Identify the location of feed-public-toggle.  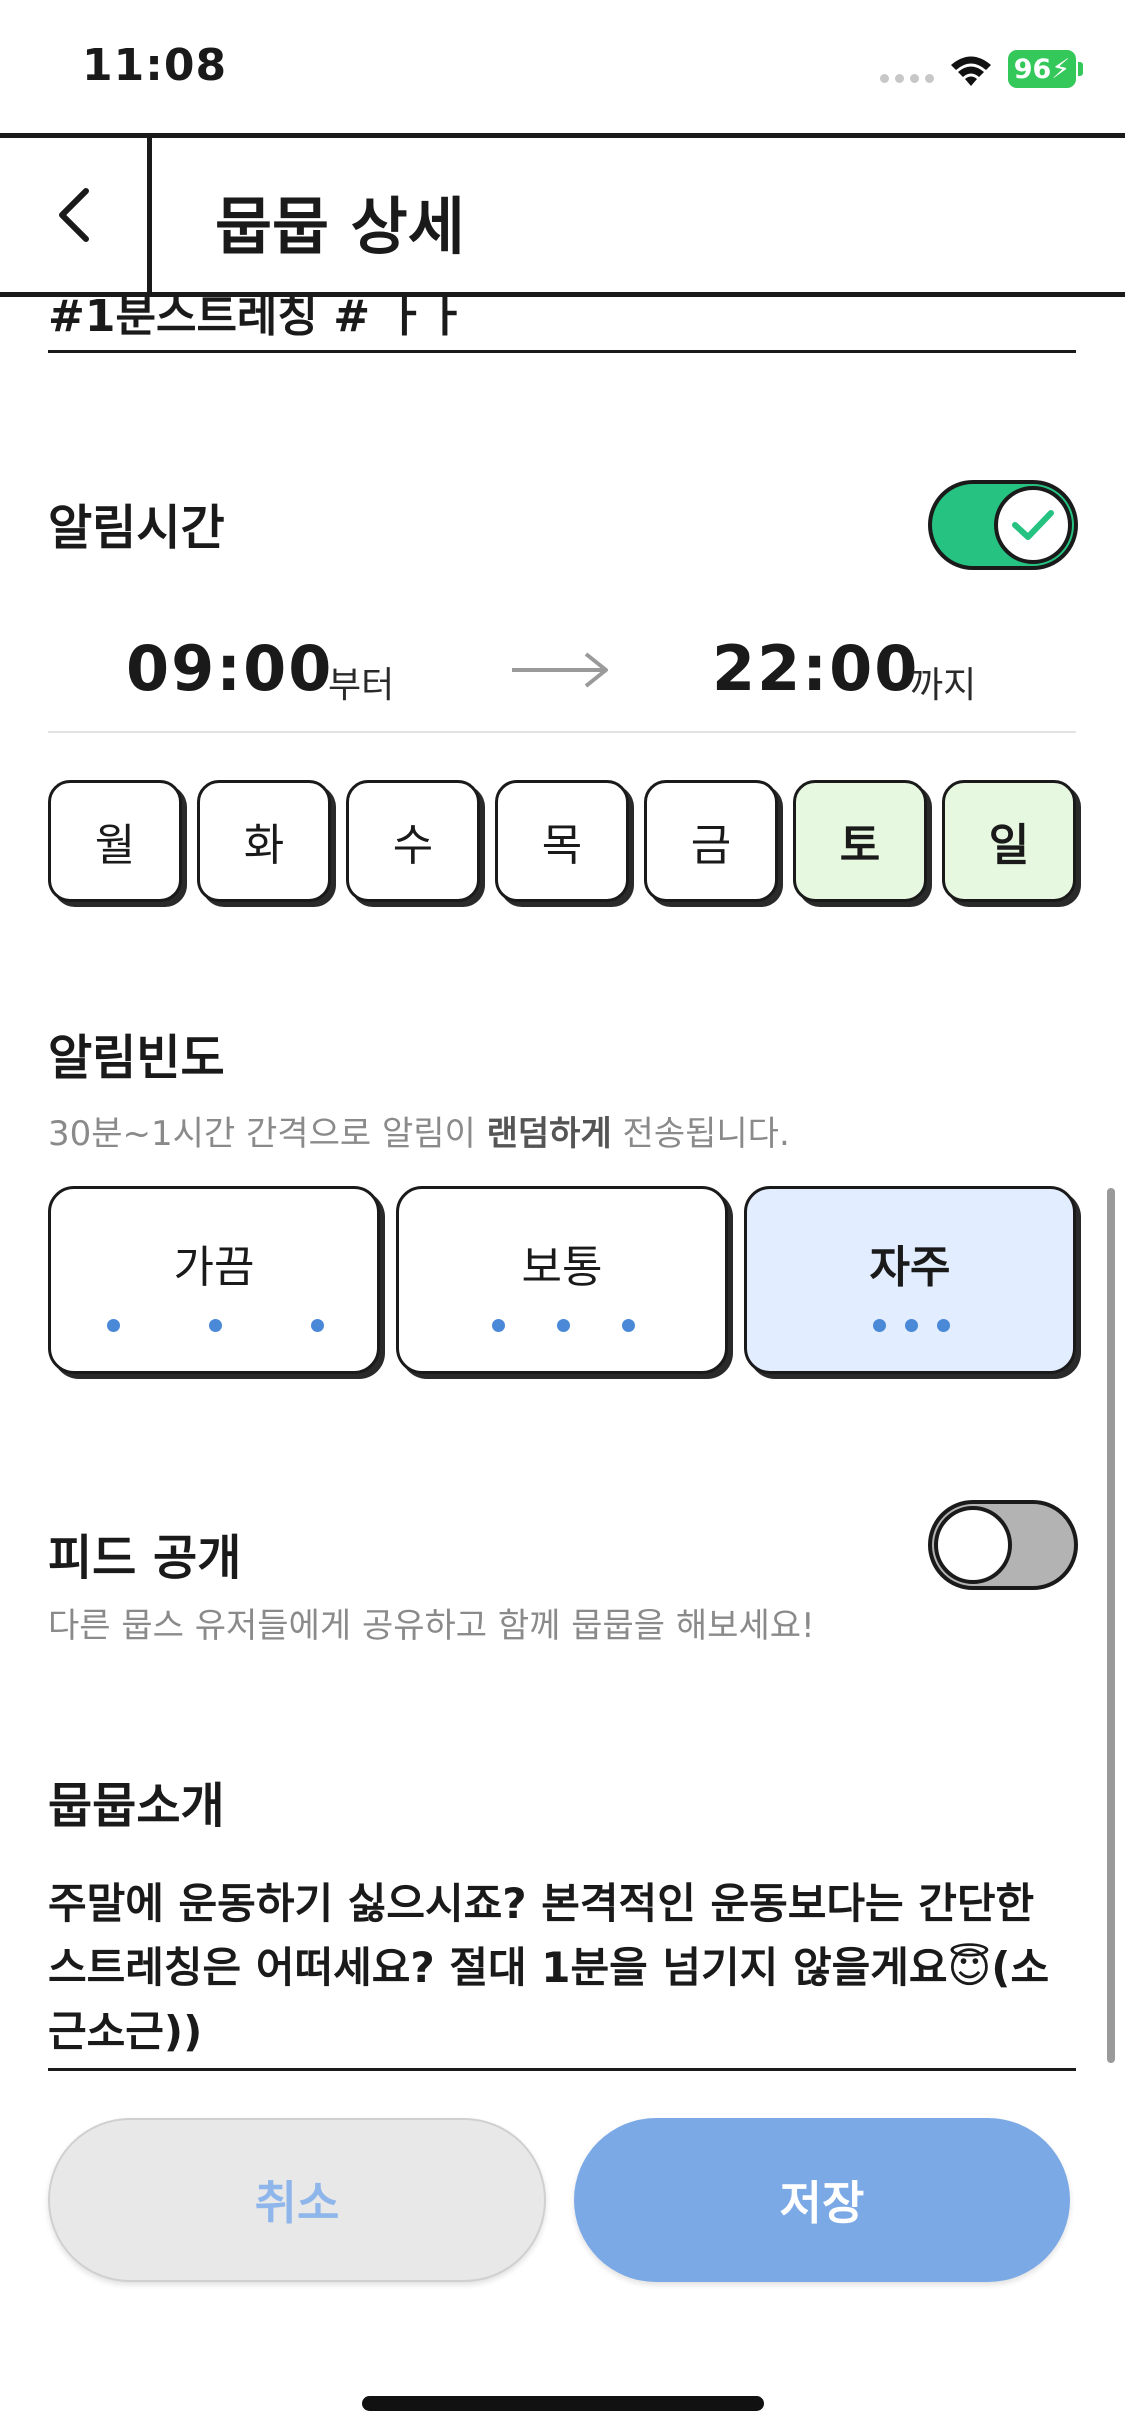
(1003, 1545).